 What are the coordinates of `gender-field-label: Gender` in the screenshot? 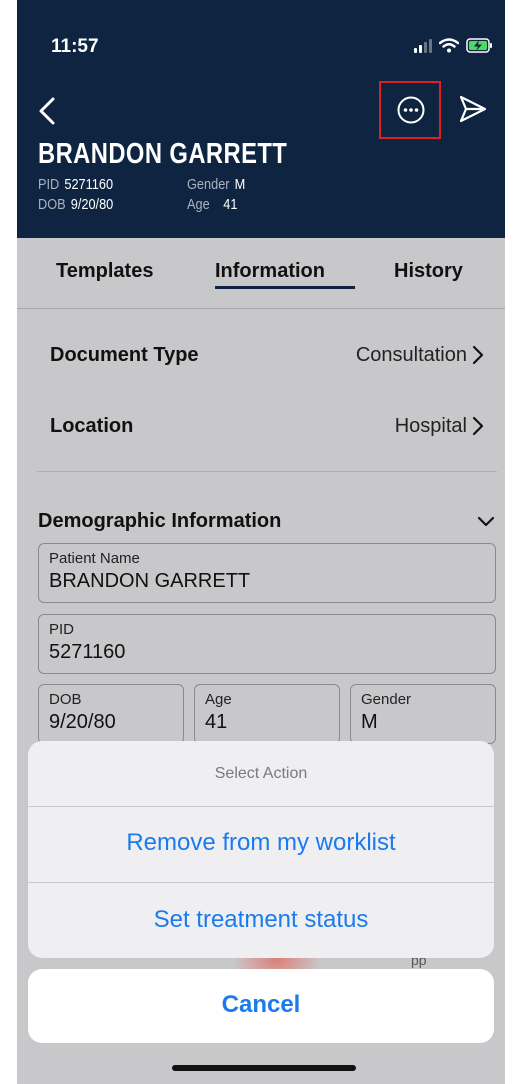 It's located at (386, 699).